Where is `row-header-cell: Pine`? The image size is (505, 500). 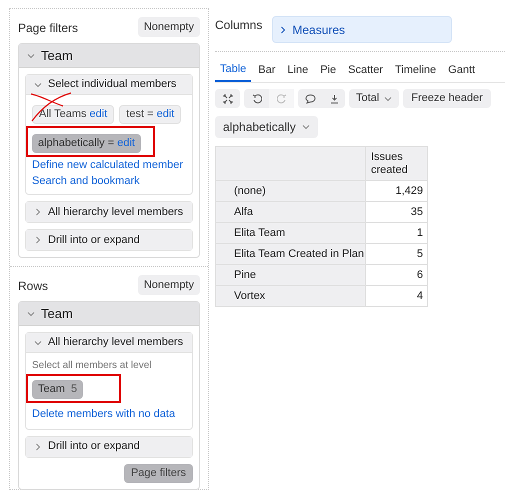
row-header-cell: Pine is located at coordinates (291, 275).